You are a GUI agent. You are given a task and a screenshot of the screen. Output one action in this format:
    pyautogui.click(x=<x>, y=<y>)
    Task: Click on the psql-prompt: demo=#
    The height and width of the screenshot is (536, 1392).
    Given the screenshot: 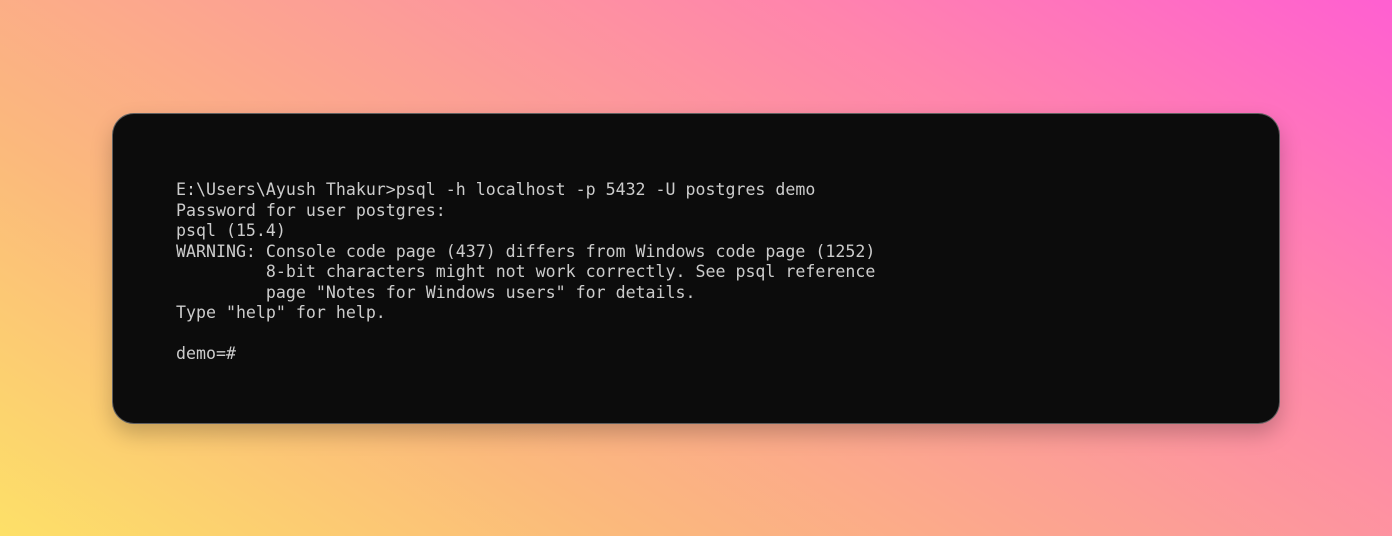 What is the action you would take?
    pyautogui.click(x=727, y=354)
    